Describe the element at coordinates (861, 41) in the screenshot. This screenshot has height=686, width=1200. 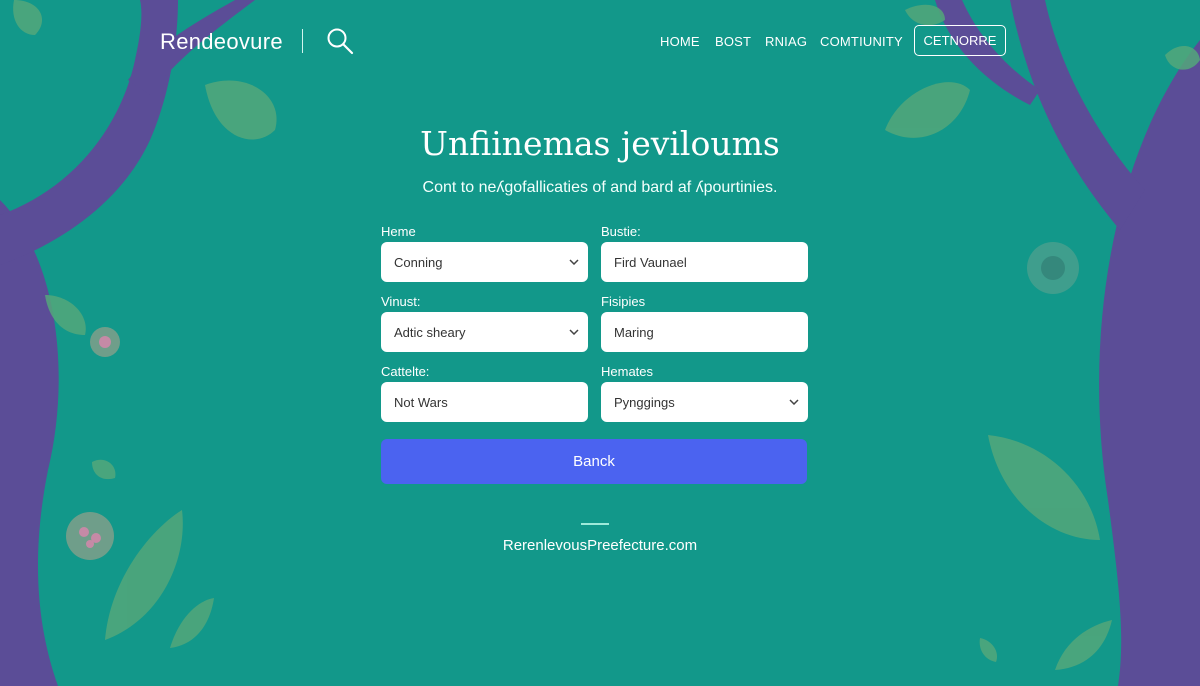
I see `nav-community: COMTIUNITY` at that location.